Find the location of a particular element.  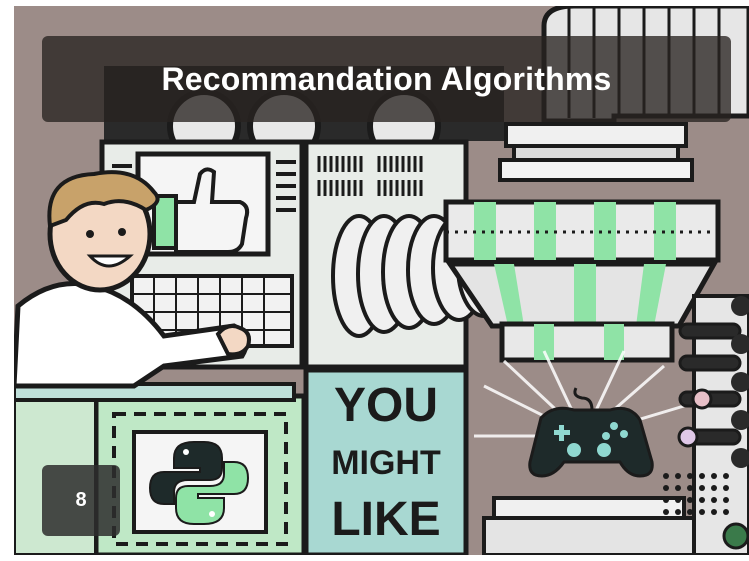

you-might-like-text: YOU MIGHT LIKE is located at coordinates (386, 463).